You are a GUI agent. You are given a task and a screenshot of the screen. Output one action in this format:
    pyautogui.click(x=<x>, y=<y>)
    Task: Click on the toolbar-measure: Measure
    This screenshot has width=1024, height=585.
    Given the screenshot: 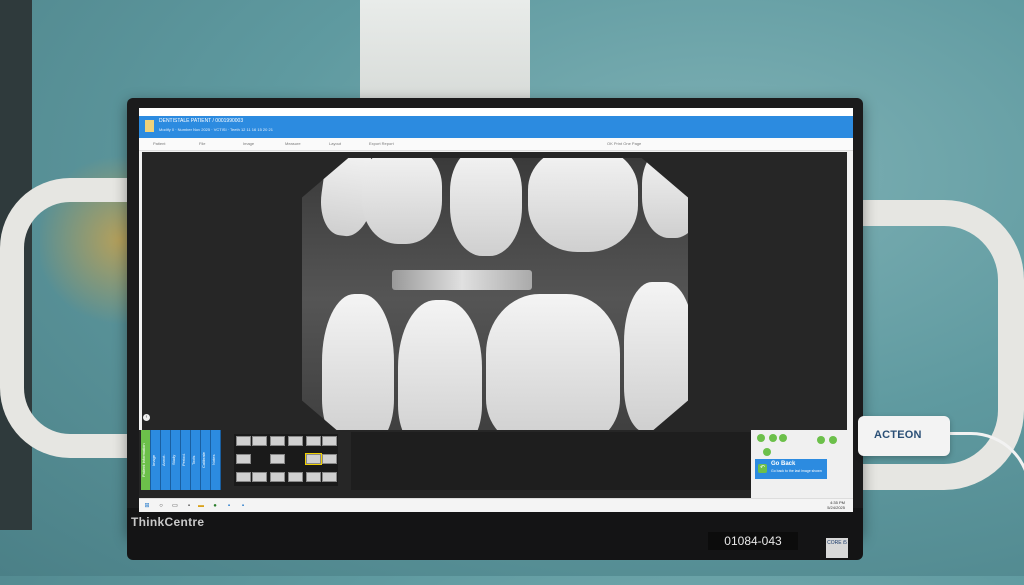 What is the action you would take?
    pyautogui.click(x=293, y=143)
    